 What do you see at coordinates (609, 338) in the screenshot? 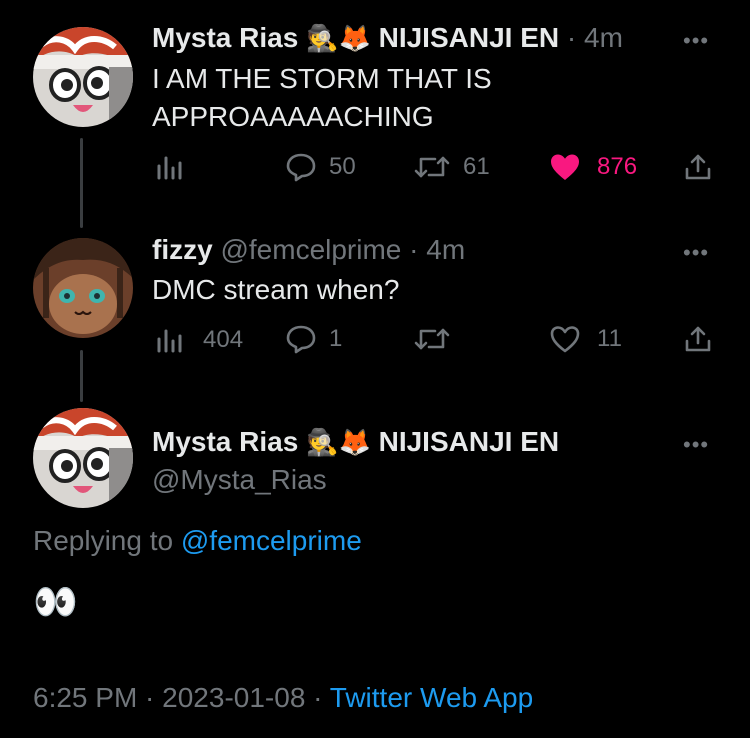
I see `like-count: 11` at bounding box center [609, 338].